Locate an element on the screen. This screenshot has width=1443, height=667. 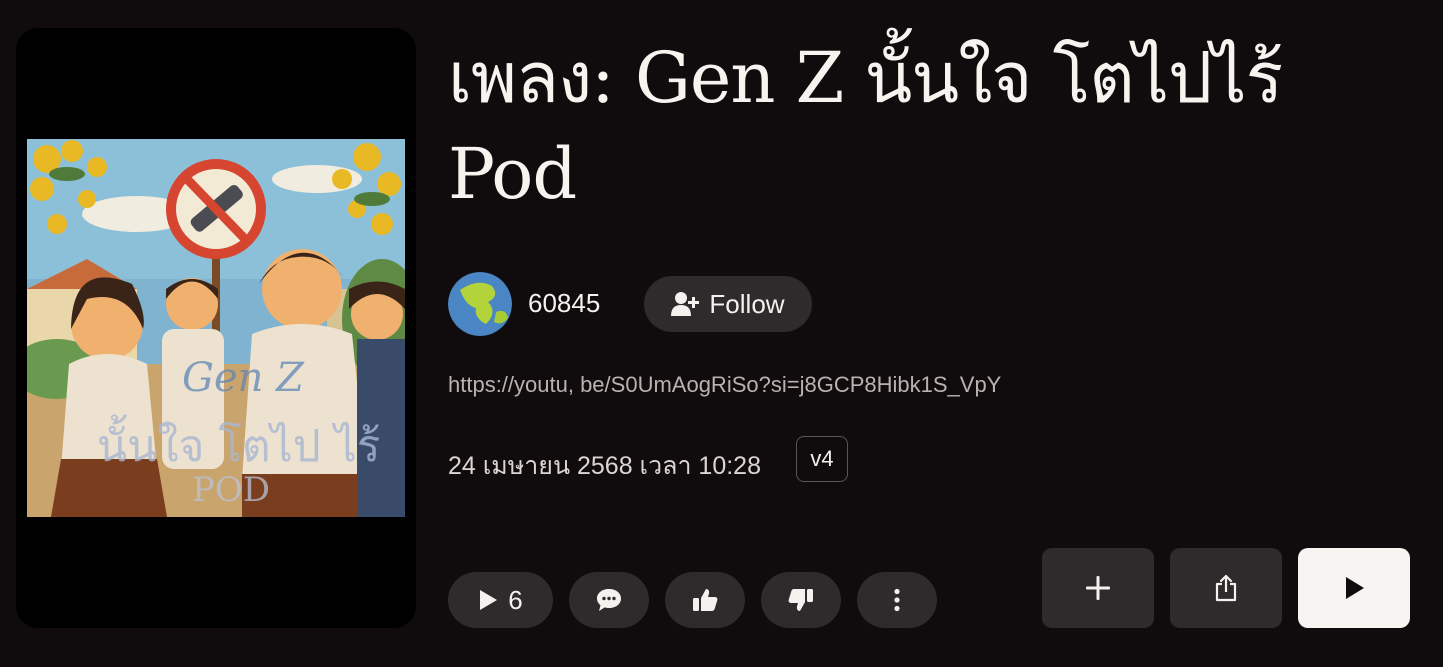
thumbs-down-icon is located at coordinates (800, 600).